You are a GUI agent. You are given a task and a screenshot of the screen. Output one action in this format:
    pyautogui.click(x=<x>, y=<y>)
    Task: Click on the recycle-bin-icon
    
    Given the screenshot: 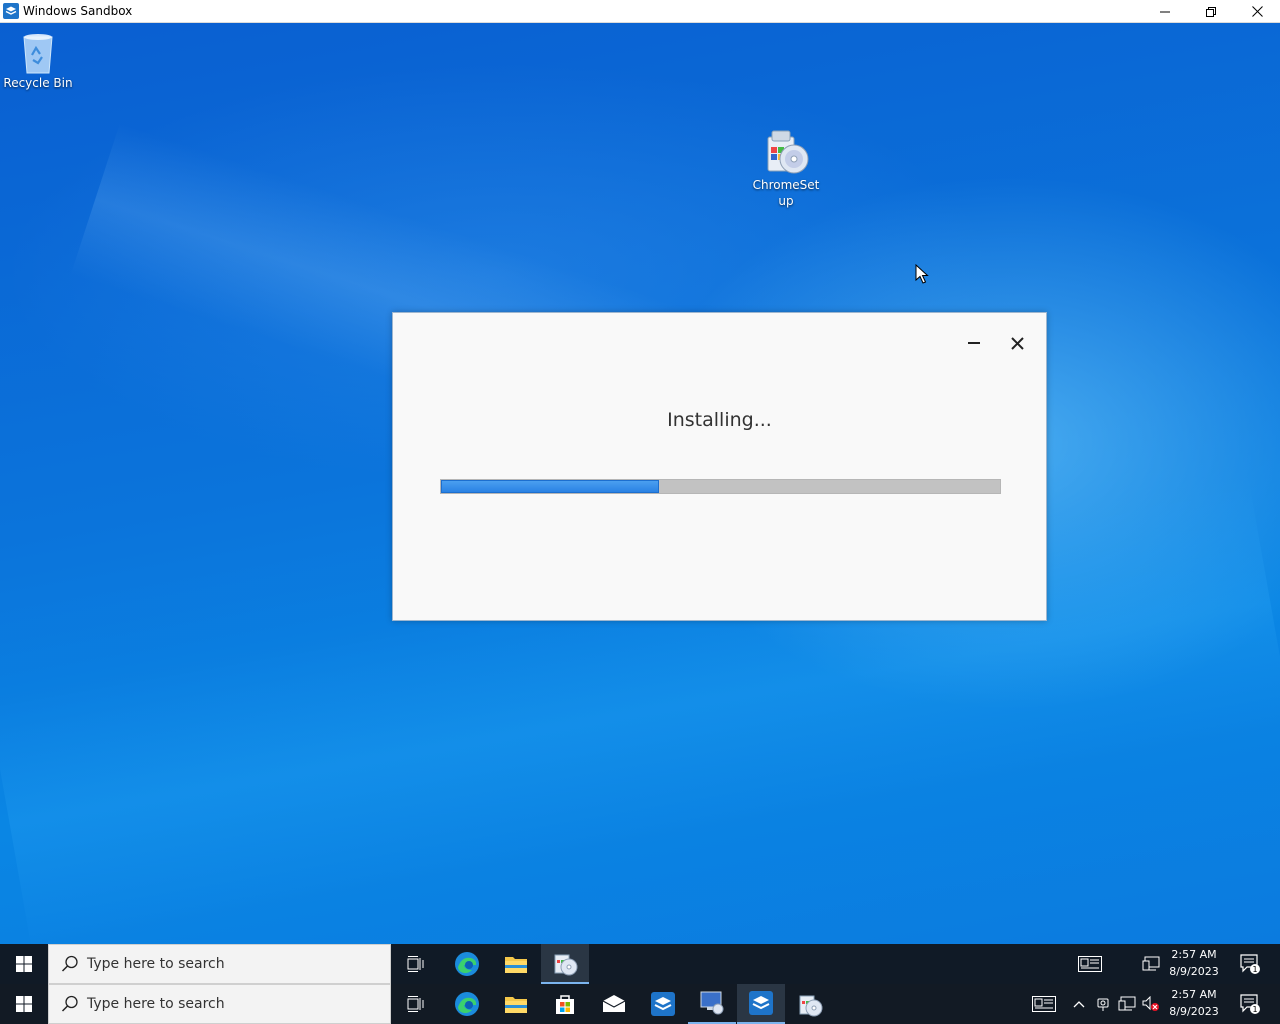 What is the action you would take?
    pyautogui.click(x=38, y=54)
    